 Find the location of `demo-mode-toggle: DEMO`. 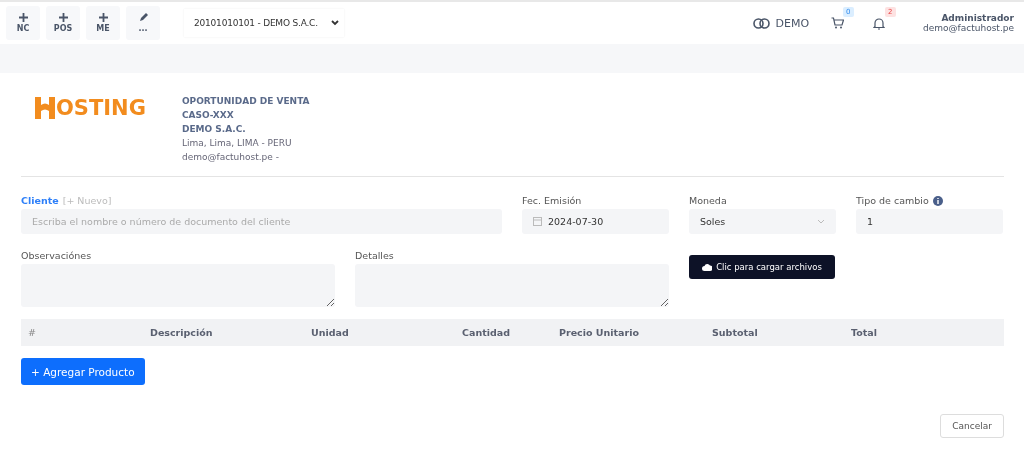

demo-mode-toggle: DEMO is located at coordinates (781, 23).